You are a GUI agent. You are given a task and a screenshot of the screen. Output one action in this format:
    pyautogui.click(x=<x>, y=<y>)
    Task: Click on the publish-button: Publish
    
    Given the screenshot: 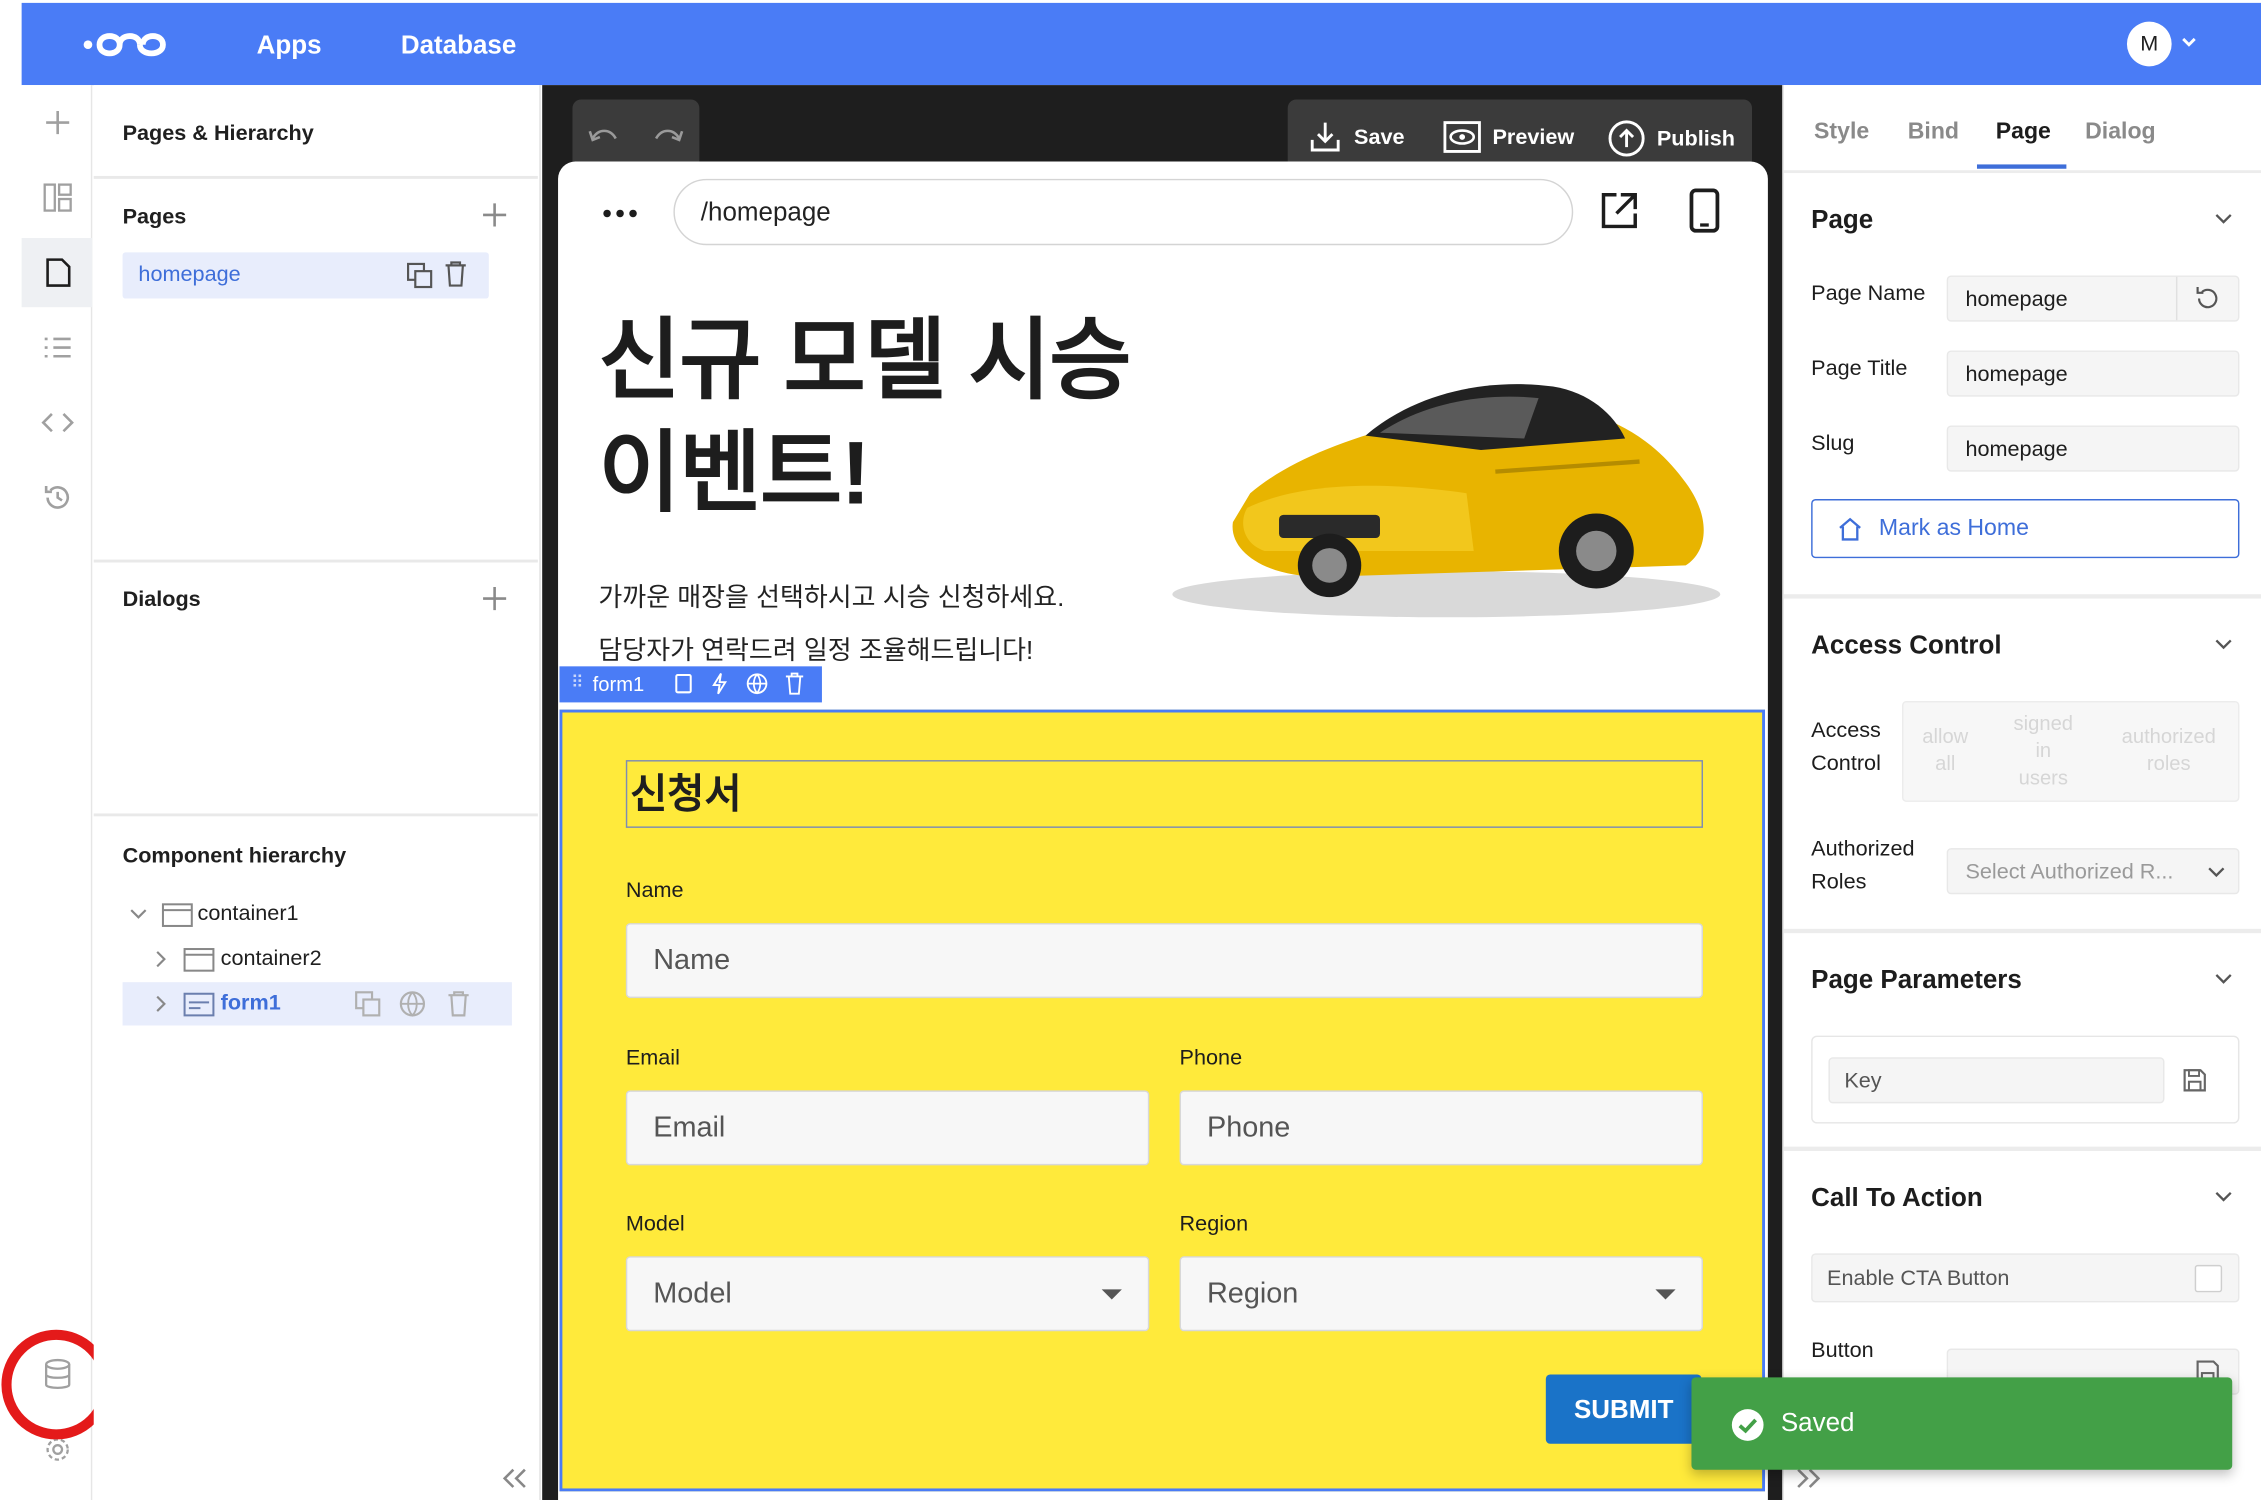 What is the action you would take?
    pyautogui.click(x=1671, y=138)
    